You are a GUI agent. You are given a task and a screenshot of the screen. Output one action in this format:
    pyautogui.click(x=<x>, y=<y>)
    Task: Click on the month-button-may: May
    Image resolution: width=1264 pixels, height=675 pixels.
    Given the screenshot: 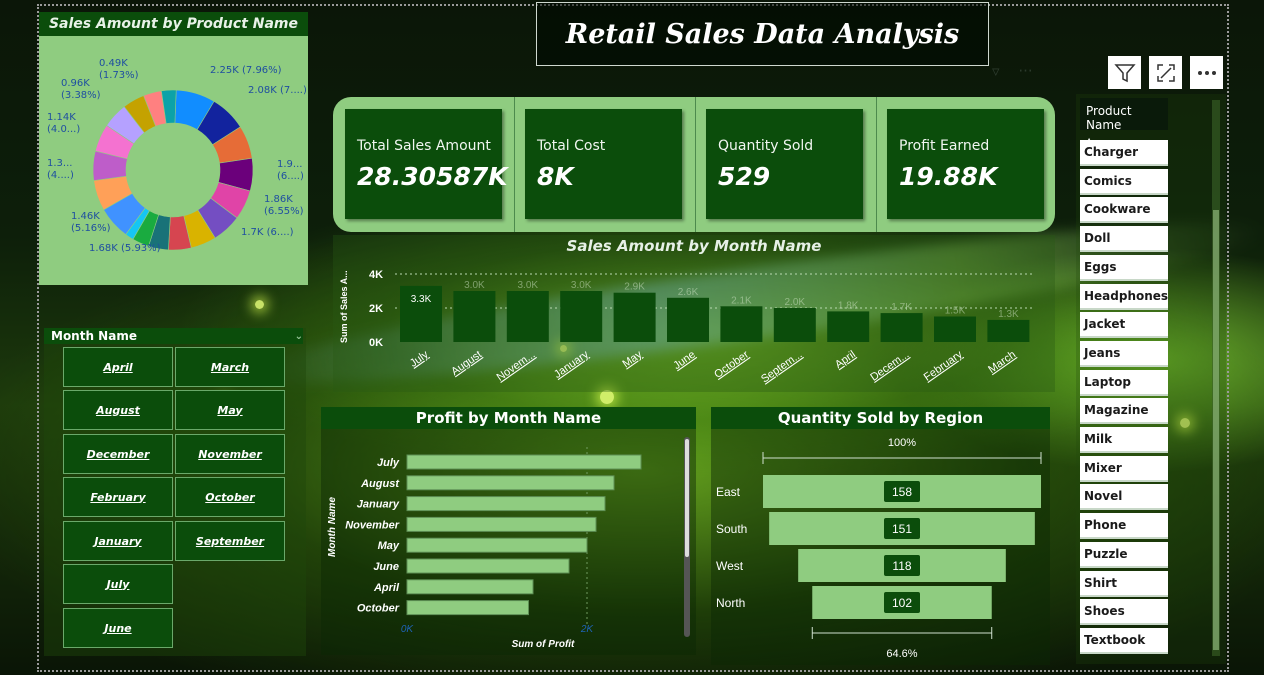 What is the action you would take?
    pyautogui.click(x=230, y=410)
    